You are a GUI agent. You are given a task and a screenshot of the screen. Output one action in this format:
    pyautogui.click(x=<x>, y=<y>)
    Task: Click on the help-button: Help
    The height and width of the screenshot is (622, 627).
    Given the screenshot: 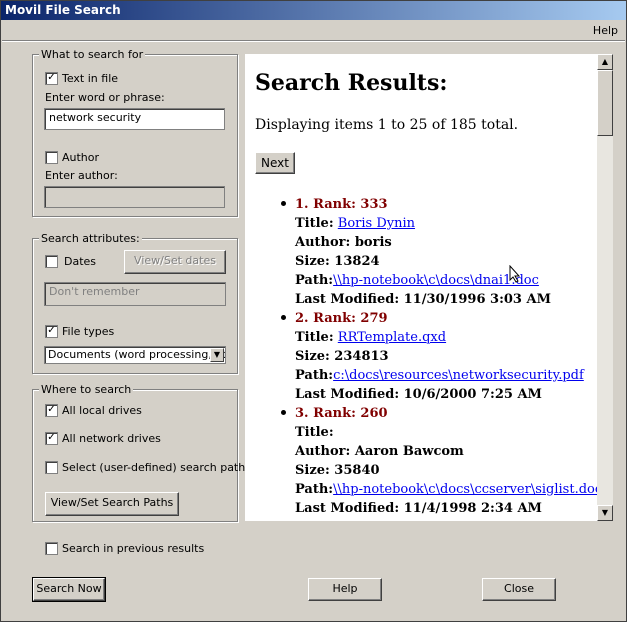 What is the action you would take?
    pyautogui.click(x=345, y=589)
    